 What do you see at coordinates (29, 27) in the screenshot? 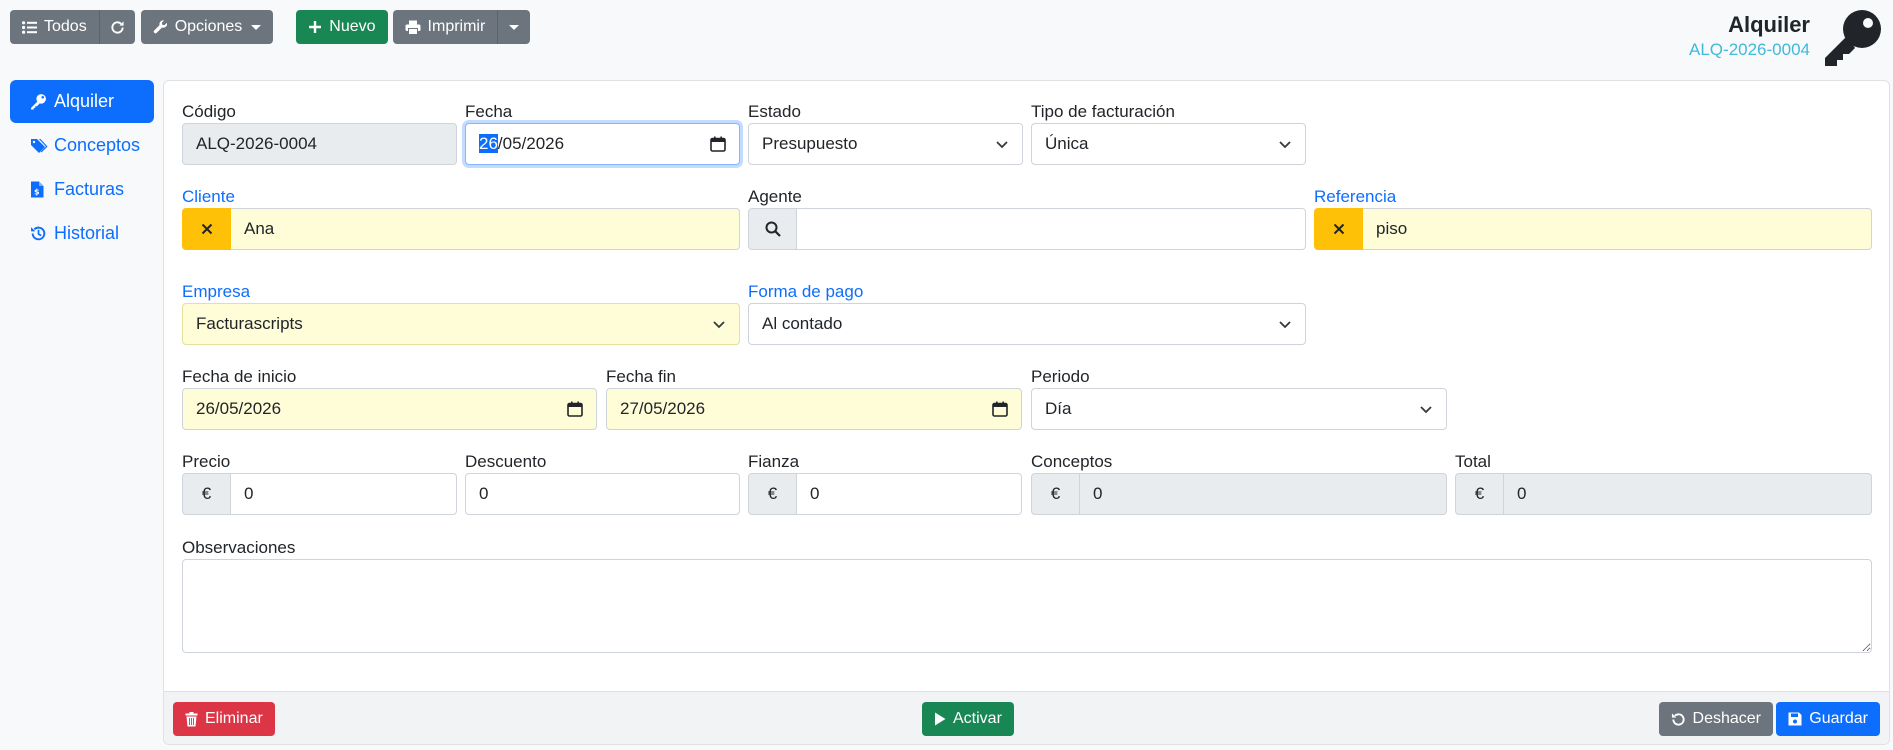
I see `list-icon` at bounding box center [29, 27].